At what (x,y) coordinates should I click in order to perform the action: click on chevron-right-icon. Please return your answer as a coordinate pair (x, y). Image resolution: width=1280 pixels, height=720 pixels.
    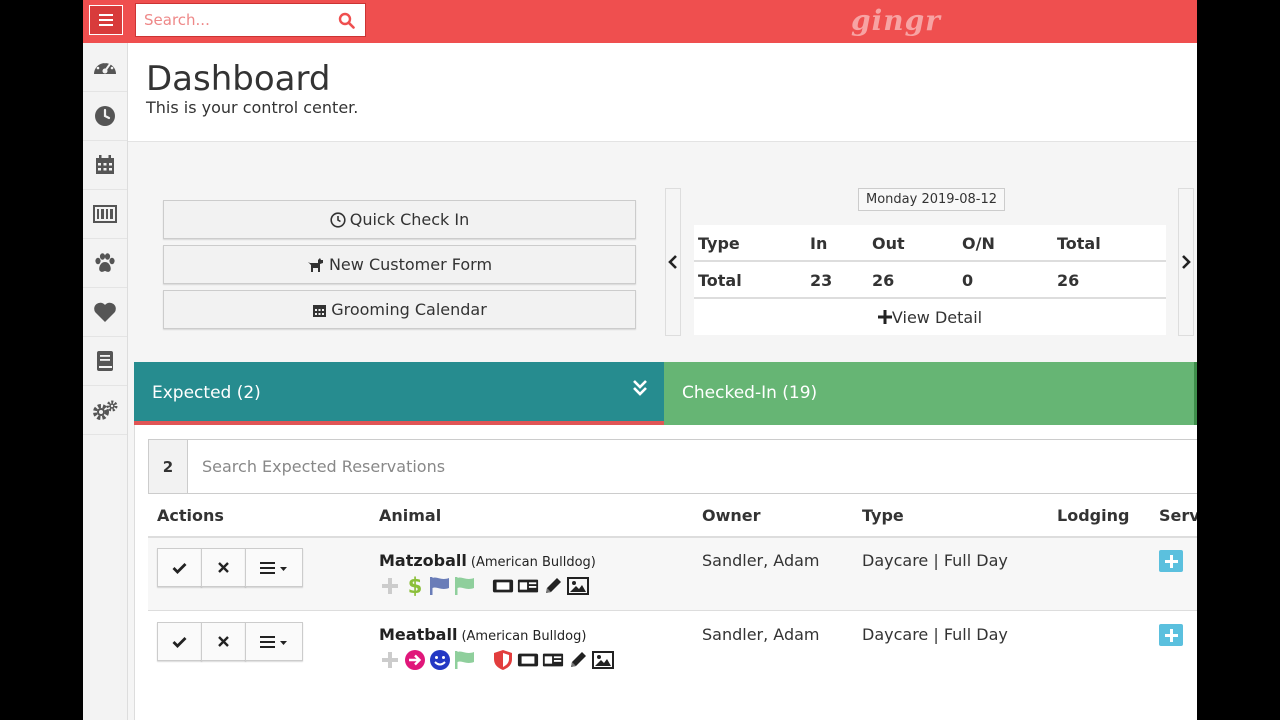
    Looking at the image, I should click on (1186, 262).